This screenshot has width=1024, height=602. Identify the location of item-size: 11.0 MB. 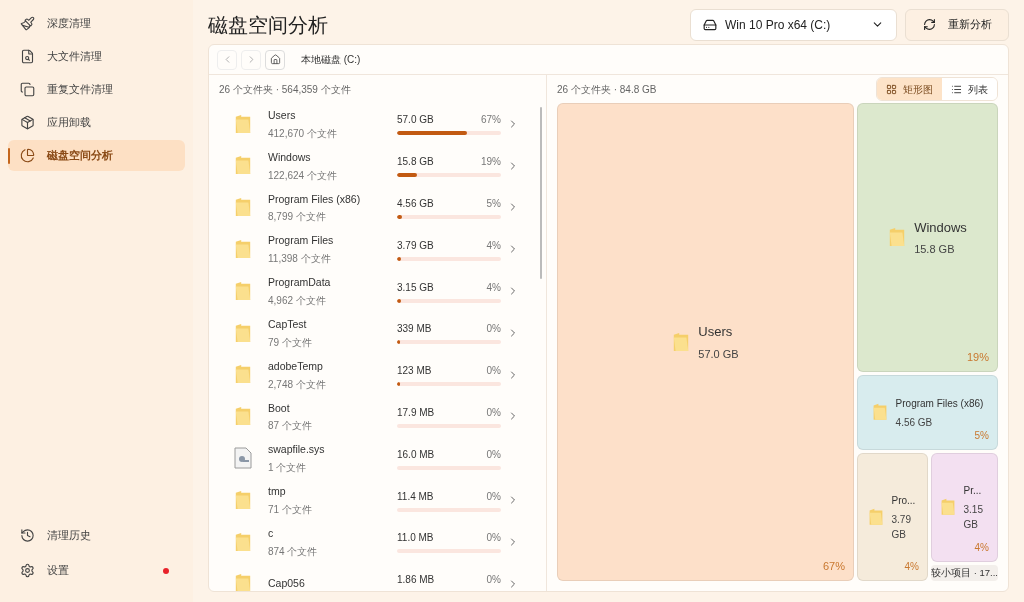
(415, 538).